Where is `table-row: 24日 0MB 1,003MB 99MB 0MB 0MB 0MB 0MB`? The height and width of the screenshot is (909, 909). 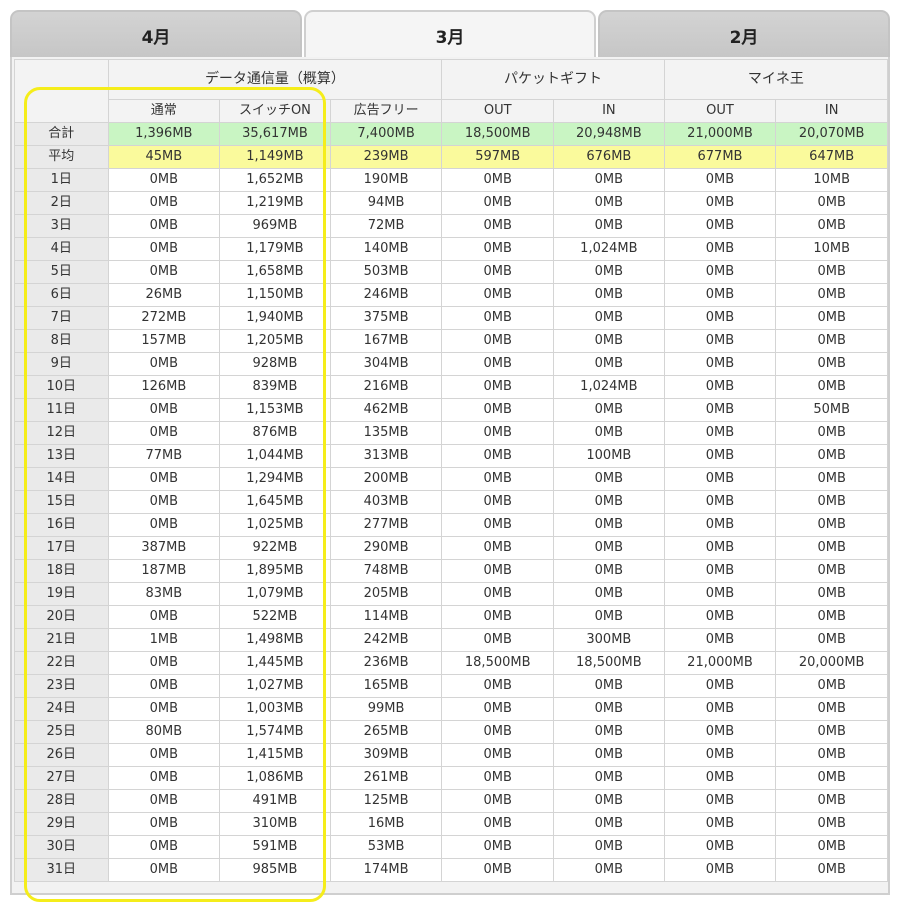 table-row: 24日 0MB 1,003MB 99MB 0MB 0MB 0MB 0MB is located at coordinates (451, 709).